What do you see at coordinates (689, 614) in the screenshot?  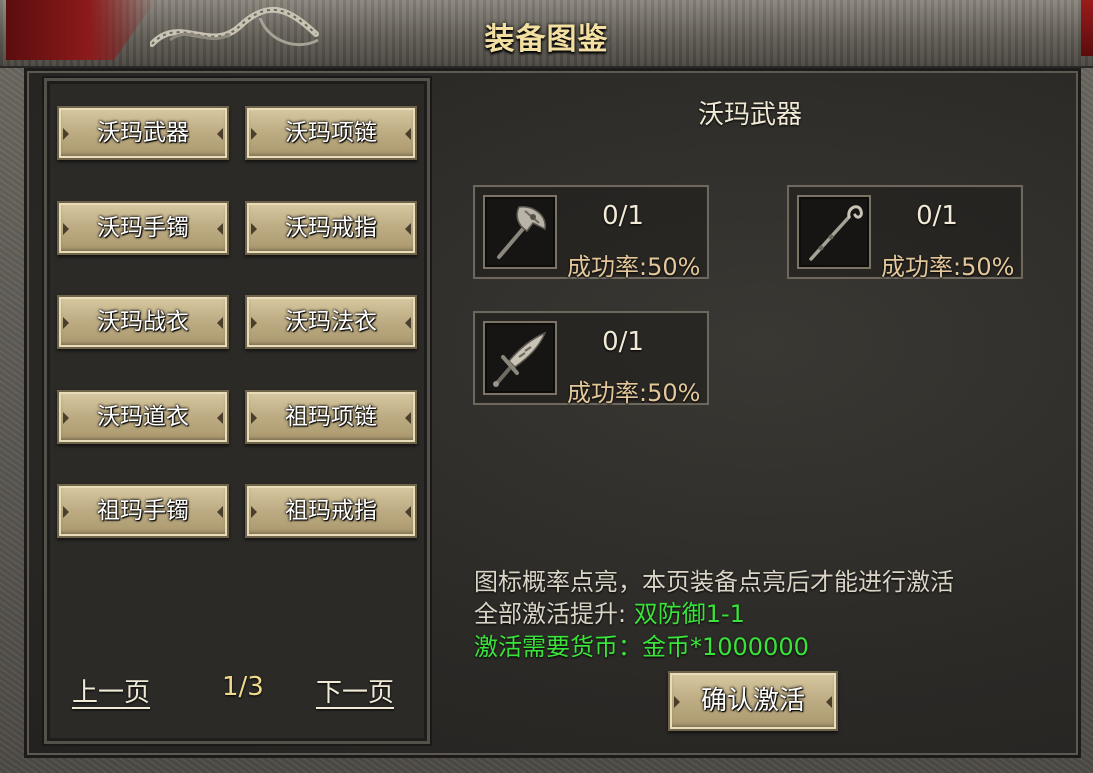 I see `bonus-value: 双防御1-1` at bounding box center [689, 614].